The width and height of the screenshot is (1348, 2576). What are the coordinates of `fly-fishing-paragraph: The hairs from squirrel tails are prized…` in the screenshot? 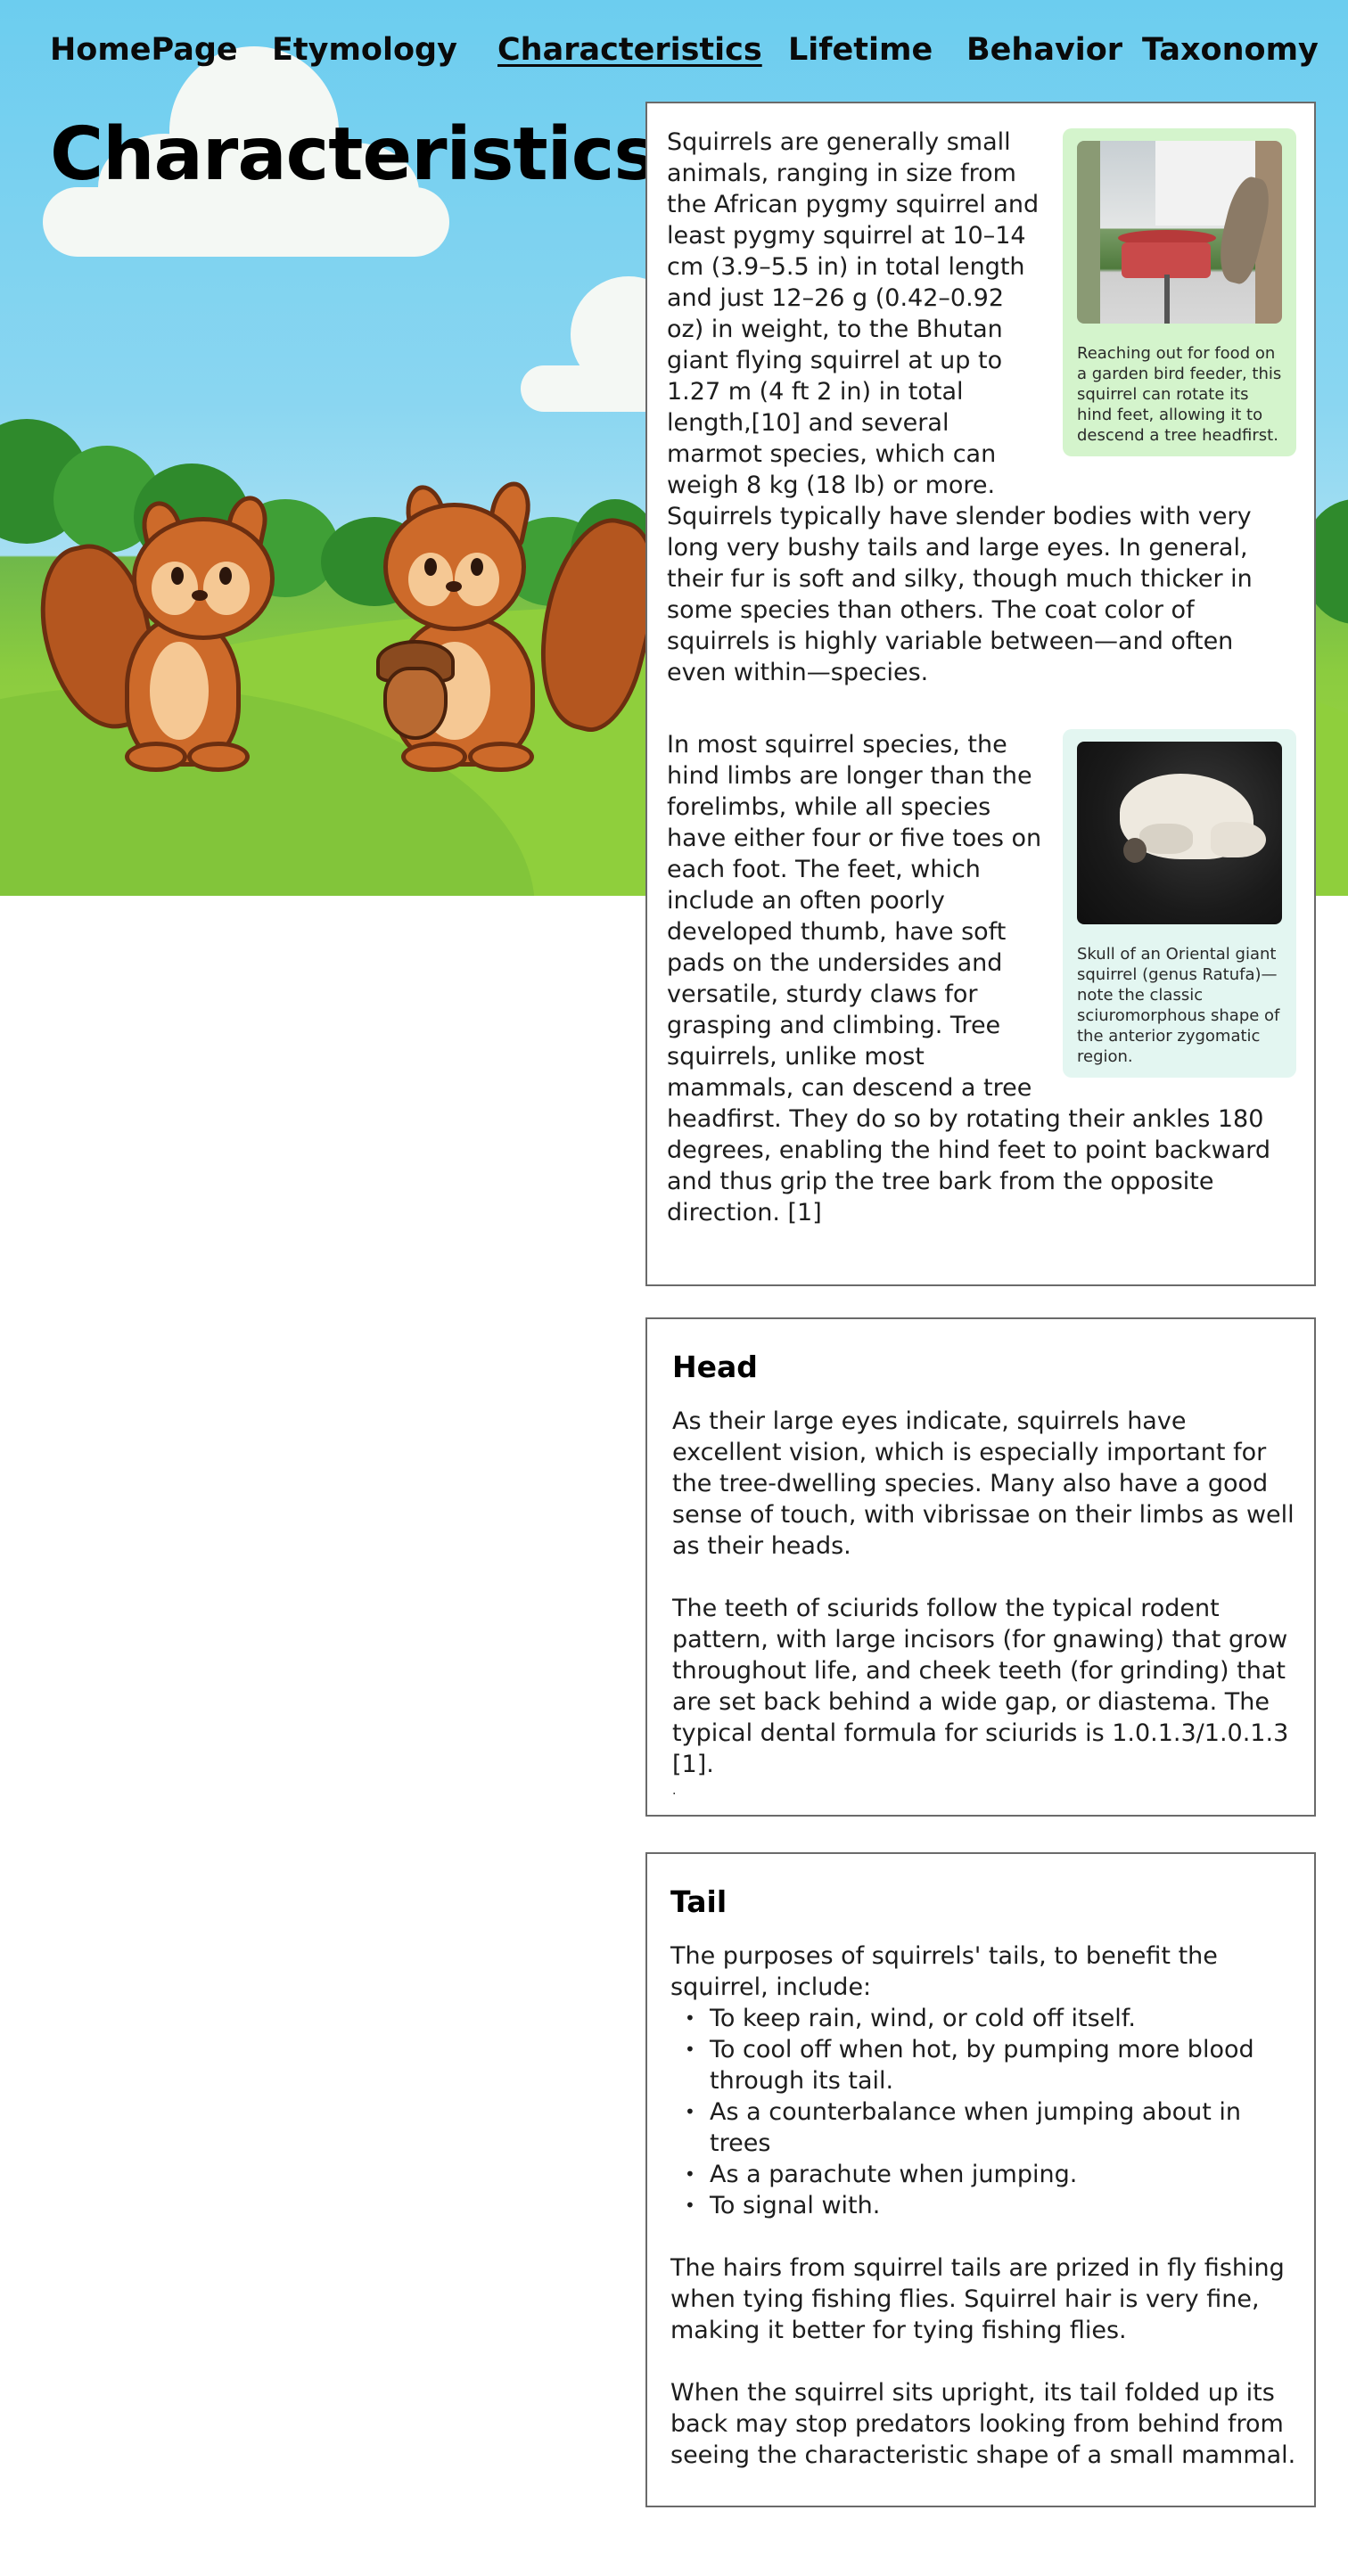 It's located at (978, 2299).